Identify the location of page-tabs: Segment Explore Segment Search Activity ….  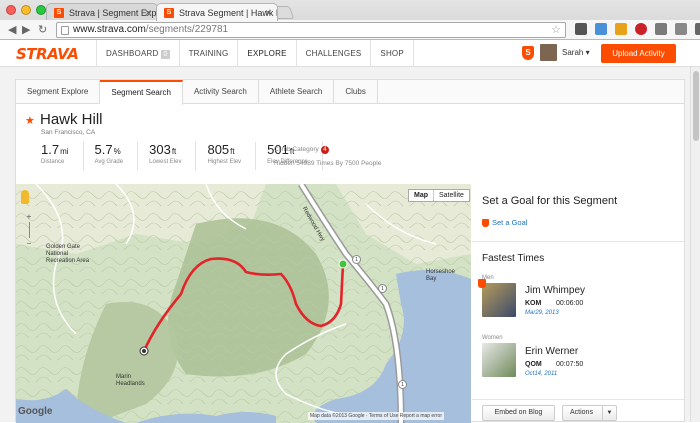
(350, 92).